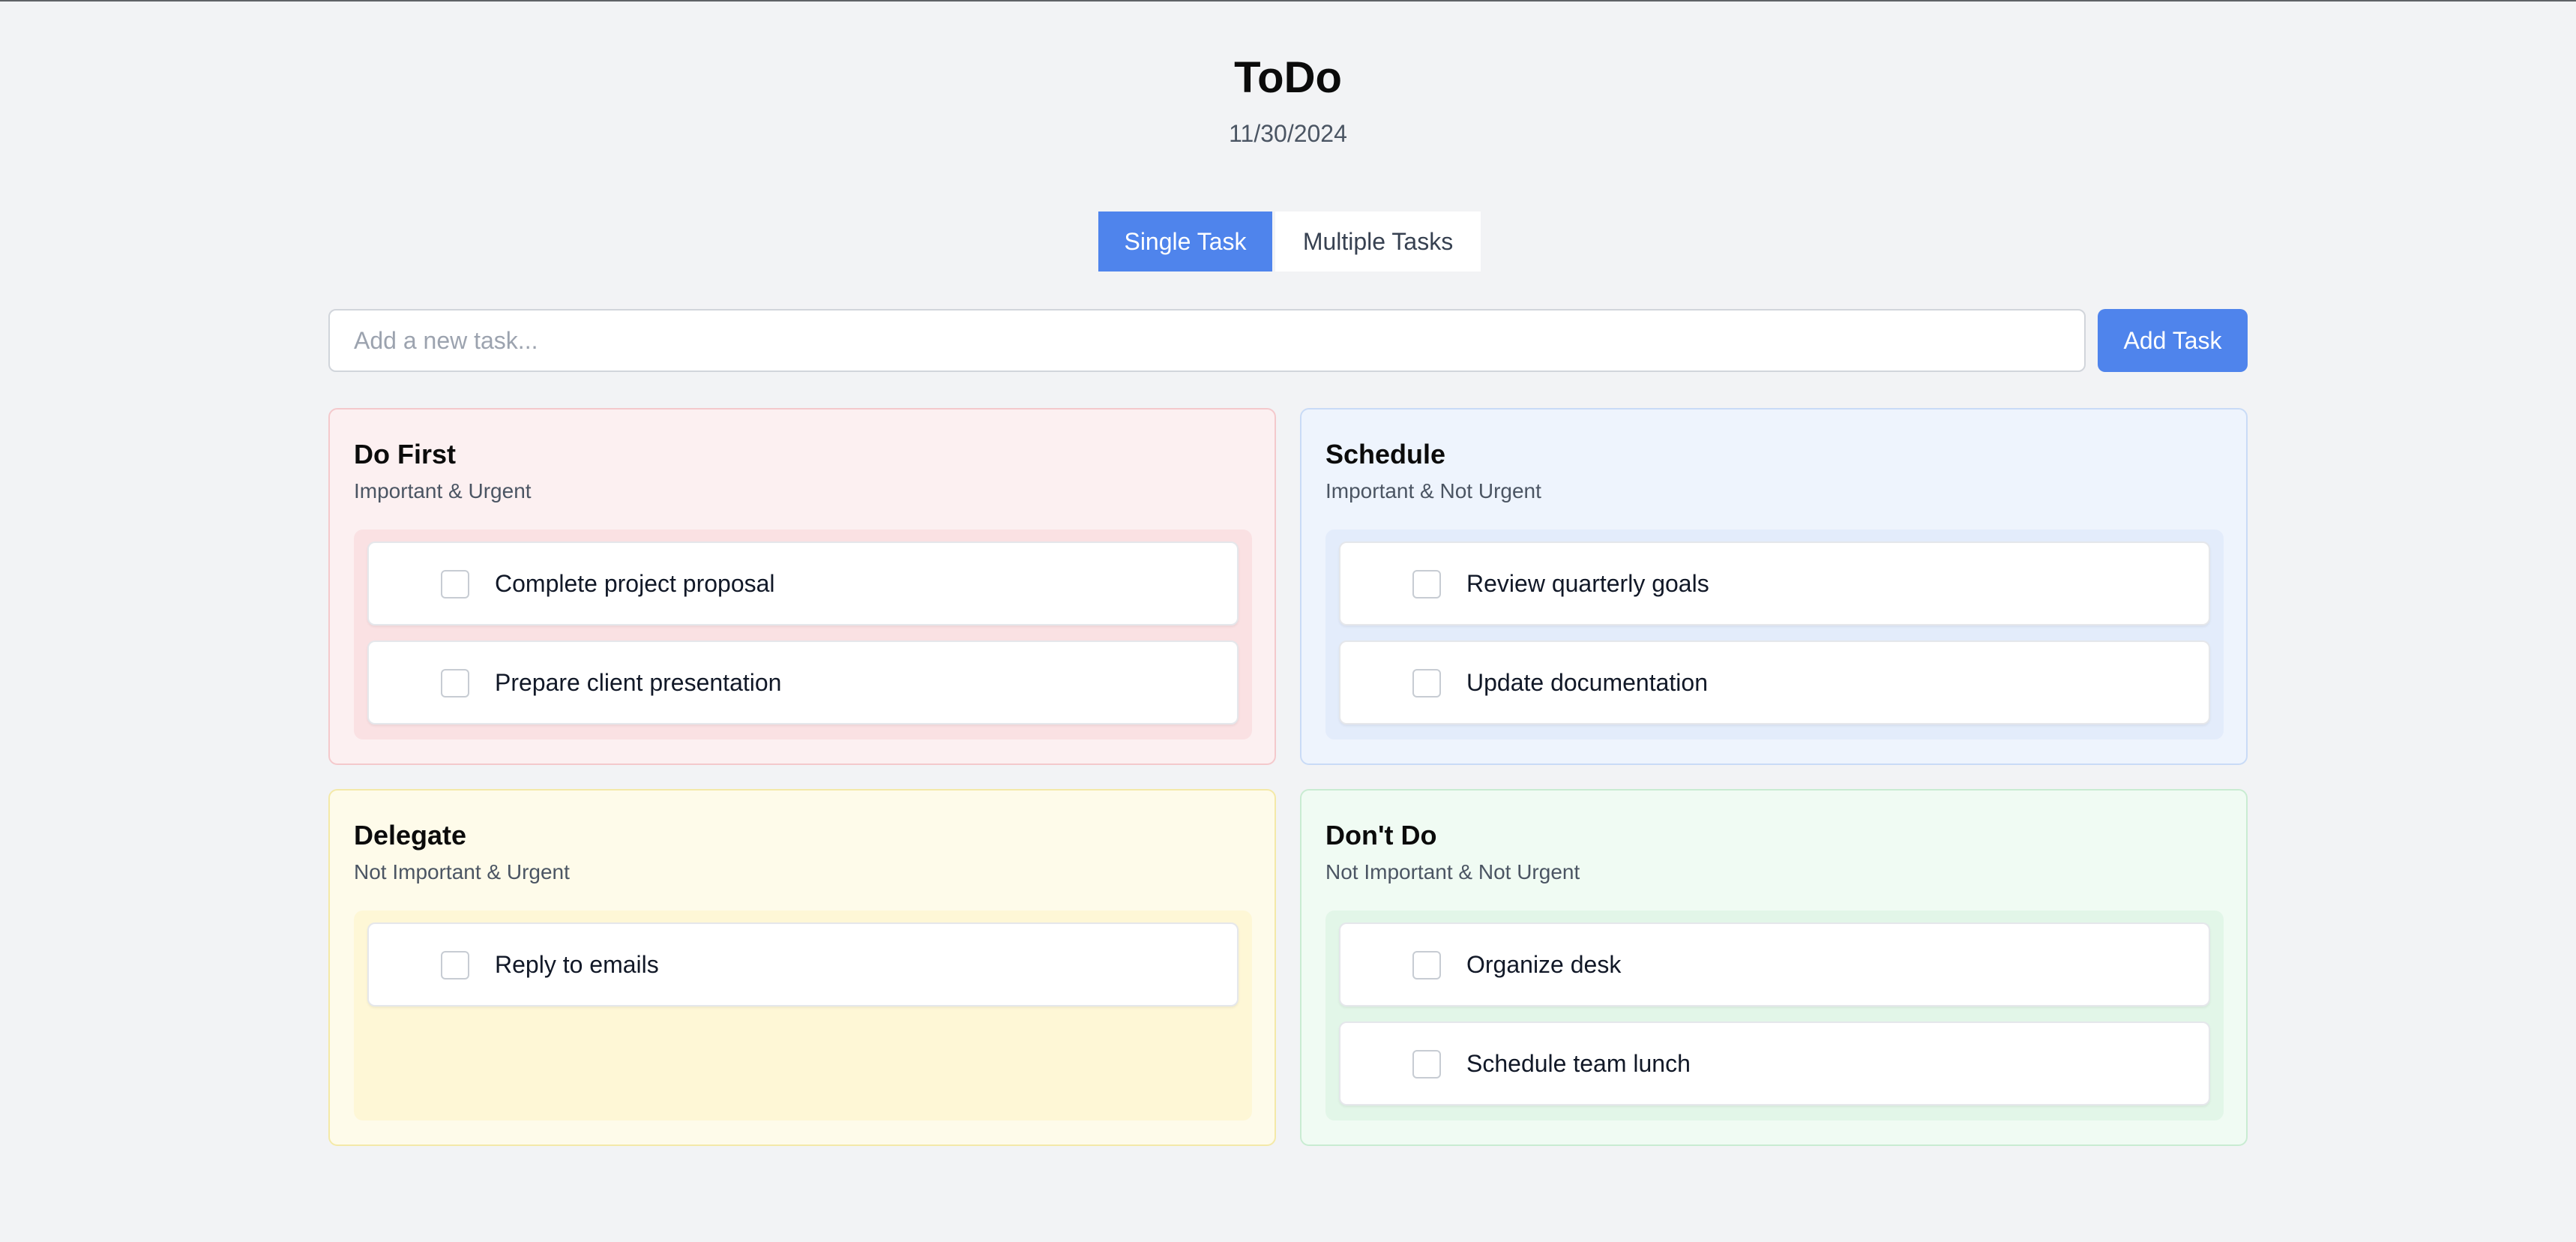 Image resolution: width=2576 pixels, height=1242 pixels. Describe the element at coordinates (1378, 242) in the screenshot. I see `multiple-tasks-tab: Multiple Tasks` at that location.